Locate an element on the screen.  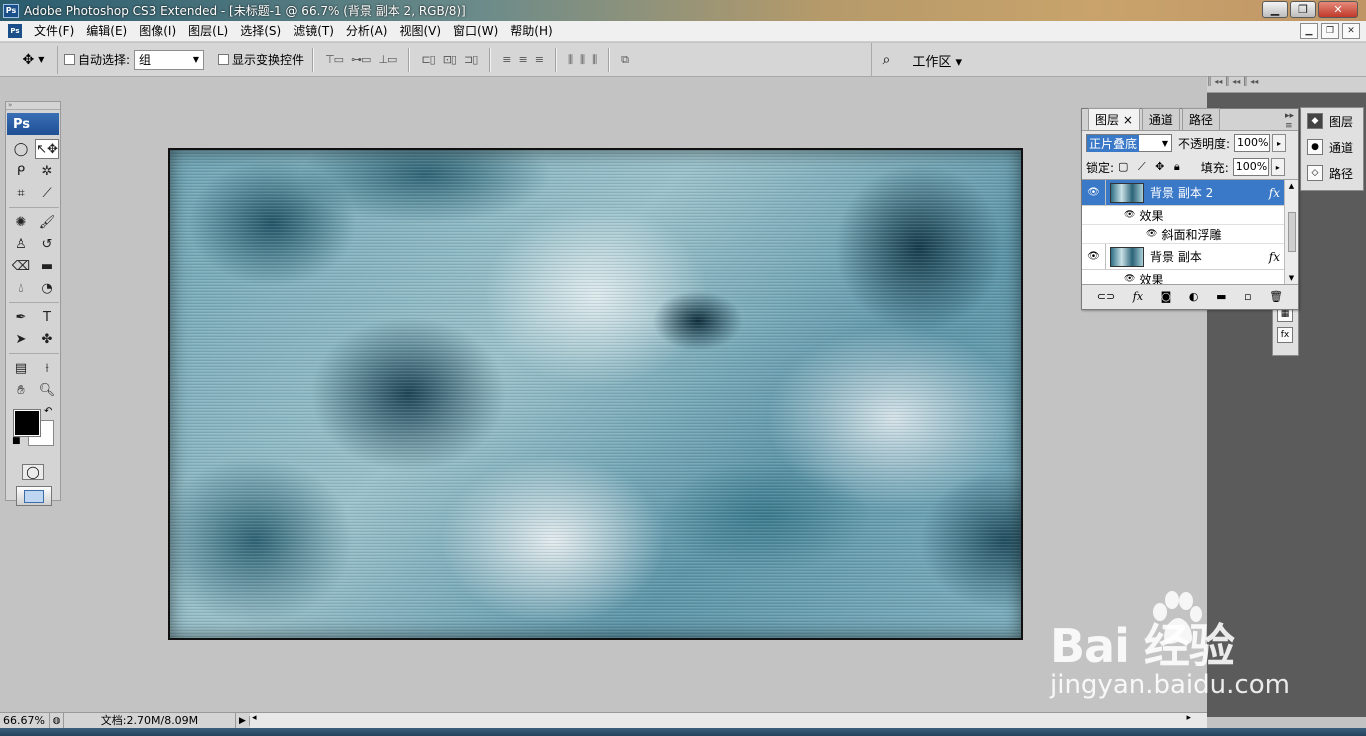
mini-paths-item: ◇ 路径 is located at coordinates (1332, 173).